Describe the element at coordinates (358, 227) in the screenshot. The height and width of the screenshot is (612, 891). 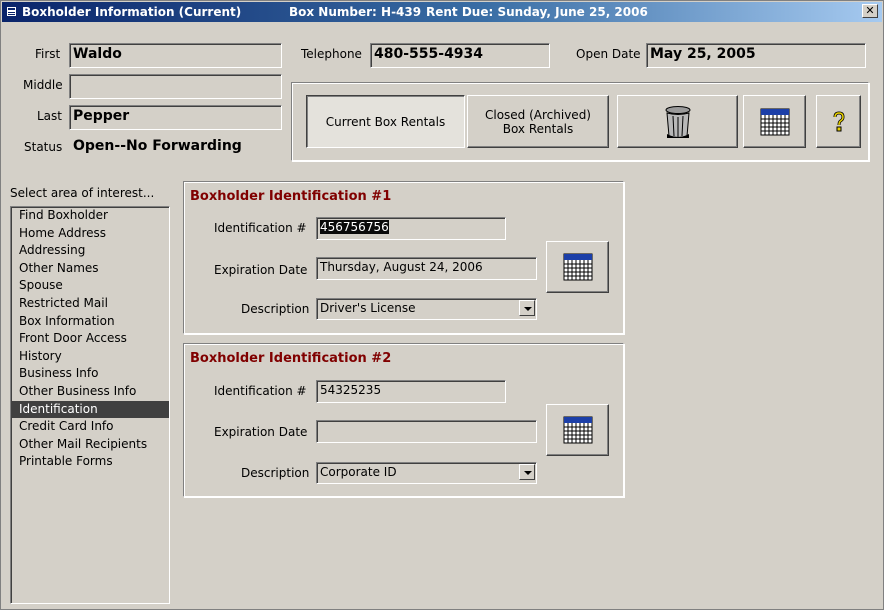
I see `id1-number-rest: 56756756` at that location.